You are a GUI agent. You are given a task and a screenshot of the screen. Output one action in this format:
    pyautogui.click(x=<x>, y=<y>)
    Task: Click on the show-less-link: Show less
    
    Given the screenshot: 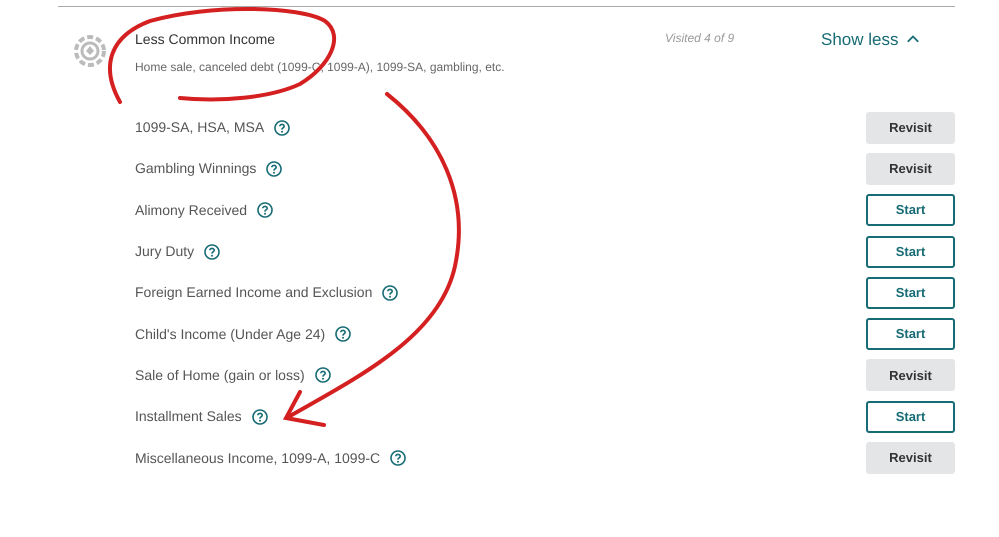 What is the action you would take?
    pyautogui.click(x=870, y=39)
    